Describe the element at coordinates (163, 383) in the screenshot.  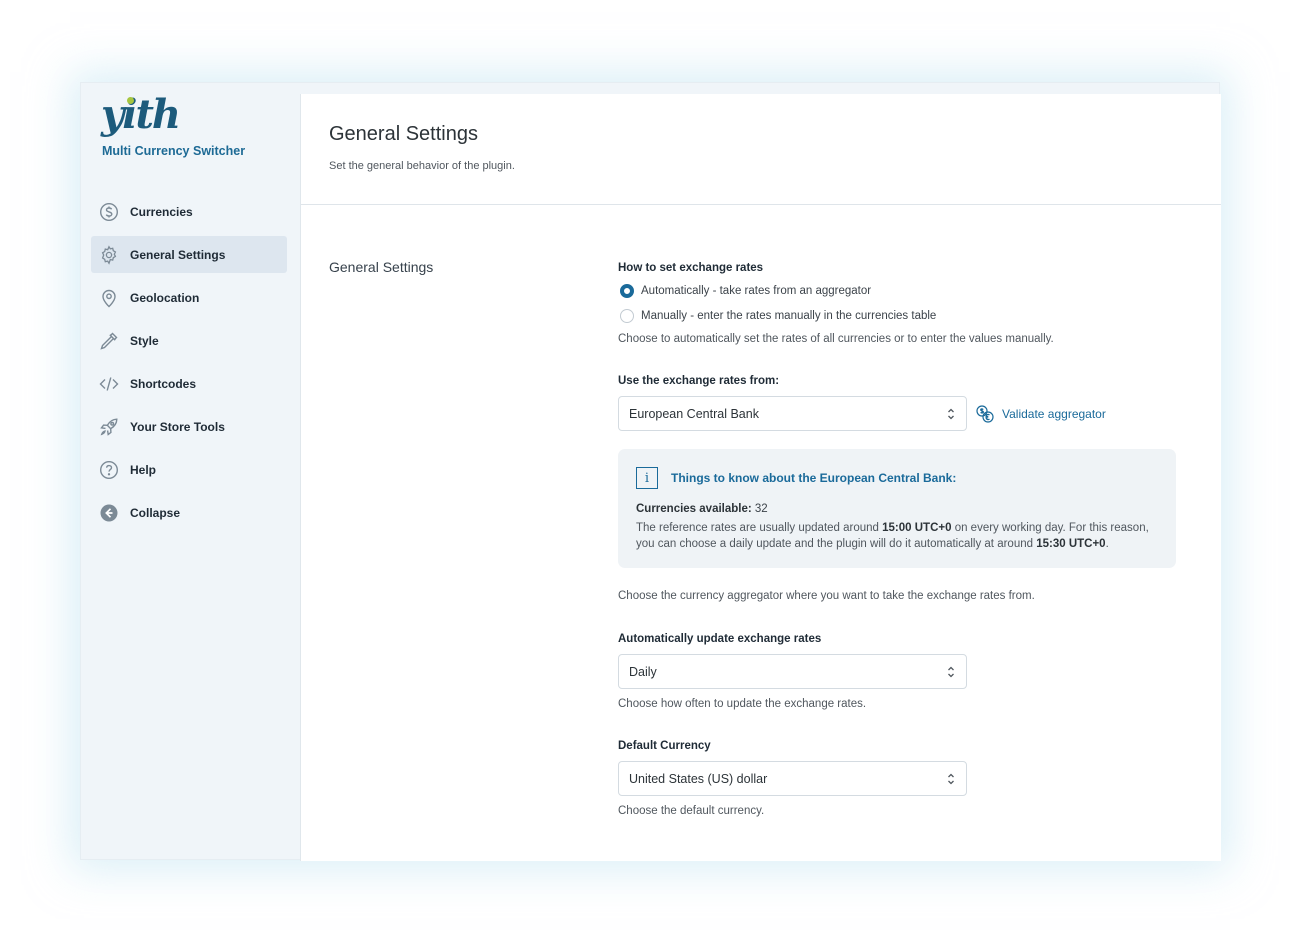
I see `sidebar-item-label: Shortcodes` at that location.